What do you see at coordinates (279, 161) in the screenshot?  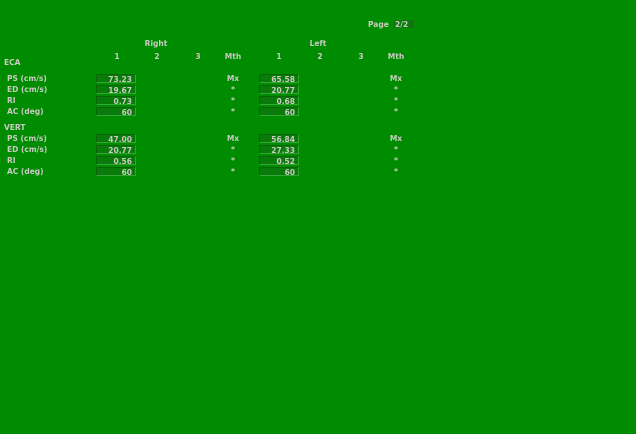 I see `left-value-cell: 0.52` at bounding box center [279, 161].